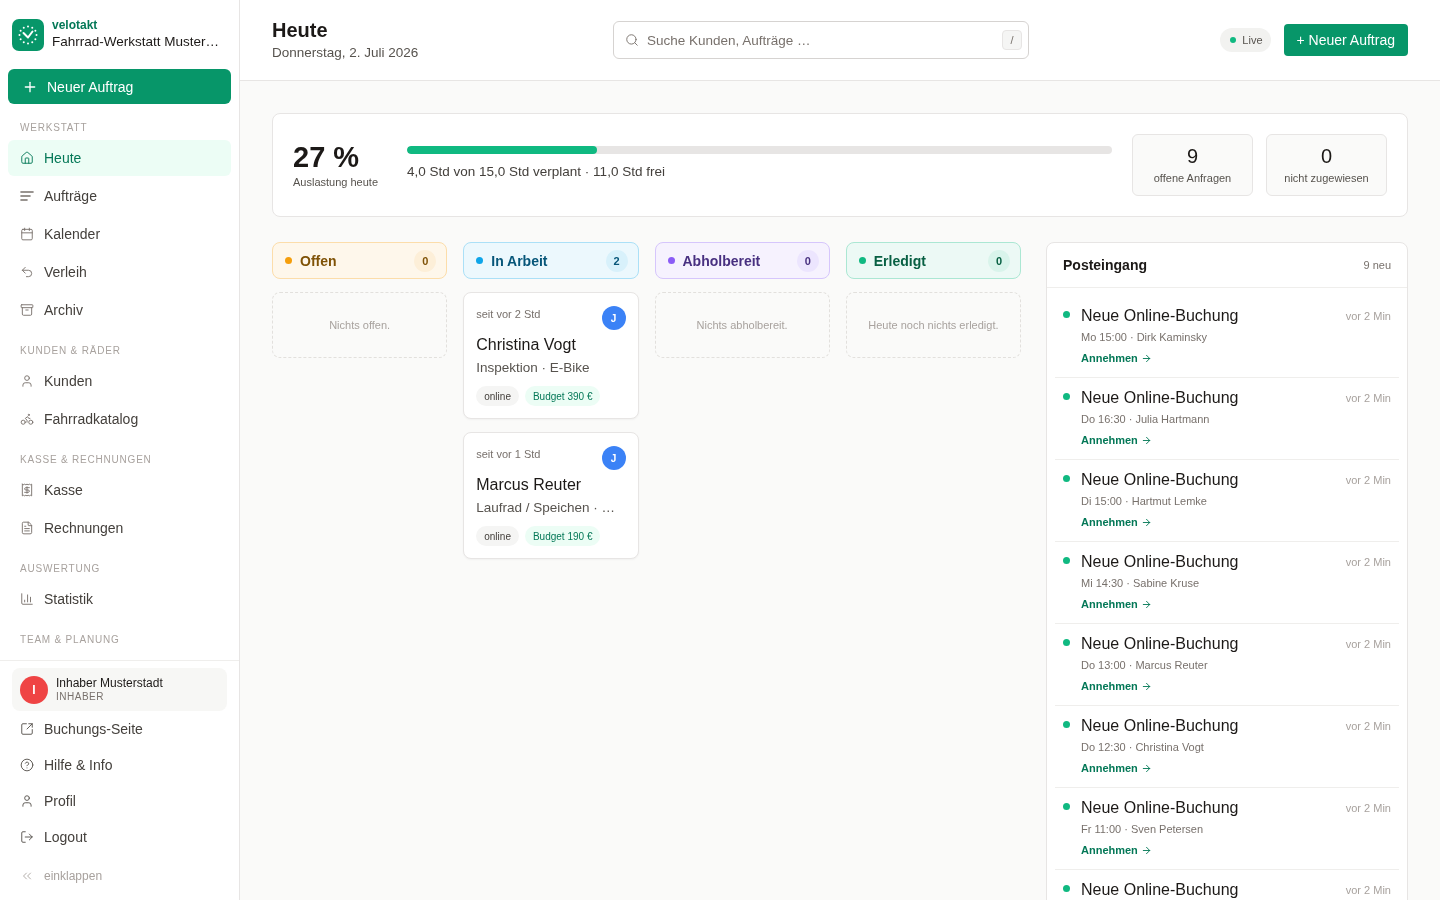 This screenshot has width=1440, height=900. Describe the element at coordinates (346, 53) in the screenshot. I see `page-date: Donnerstag, 2. Juli 2026` at that location.